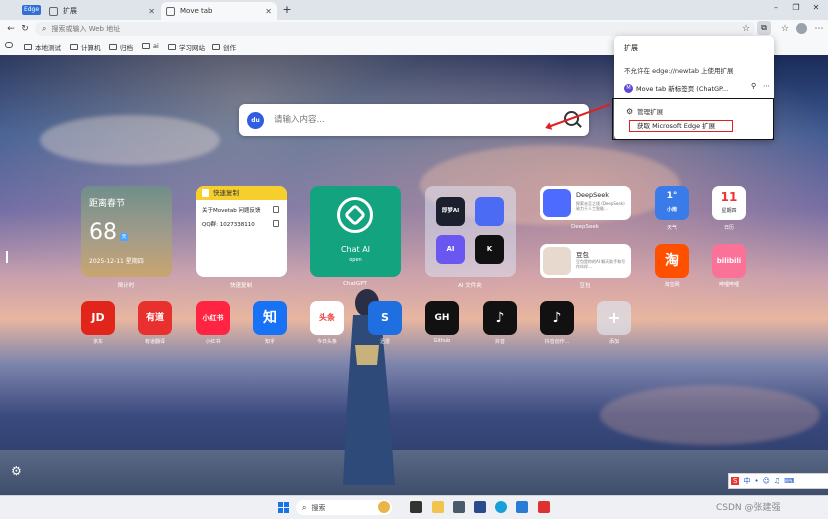 The height and width of the screenshot is (519, 828). I want to click on sidebar-handle, so click(7, 257).